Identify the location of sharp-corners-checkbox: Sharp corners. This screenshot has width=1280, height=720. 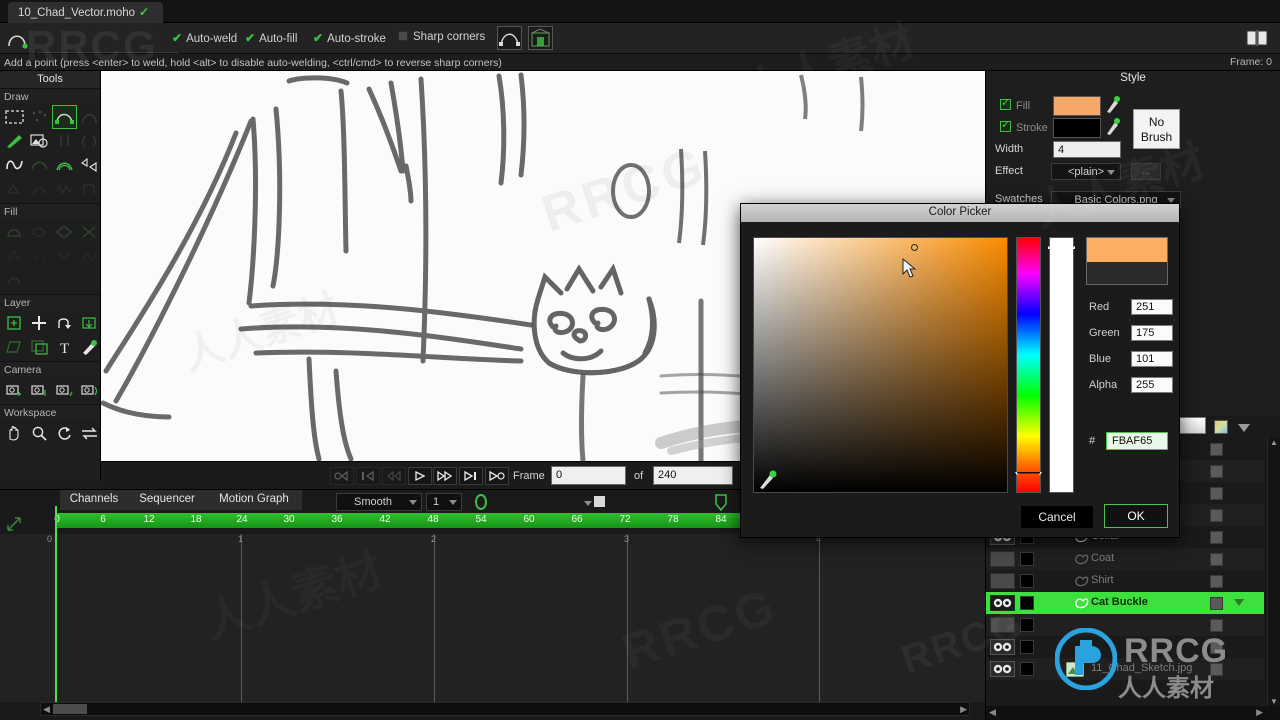
(441, 37).